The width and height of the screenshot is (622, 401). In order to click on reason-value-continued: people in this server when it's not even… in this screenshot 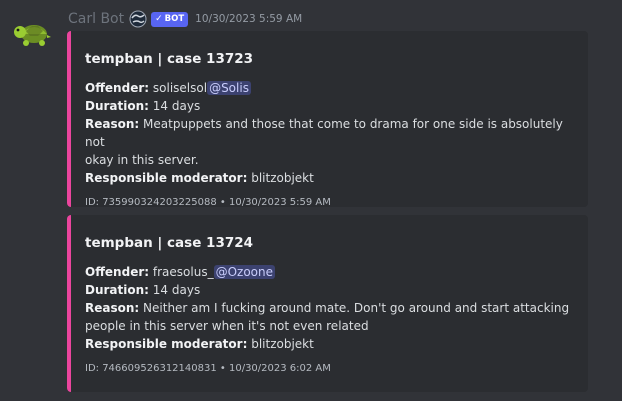, I will do `click(227, 326)`.